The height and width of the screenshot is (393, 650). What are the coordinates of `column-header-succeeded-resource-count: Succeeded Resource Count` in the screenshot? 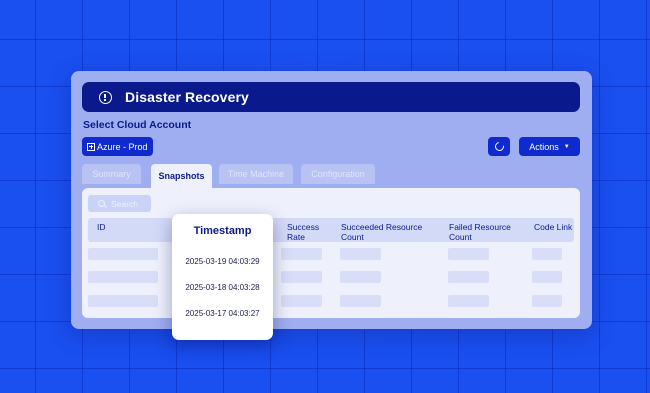 It's located at (391, 232).